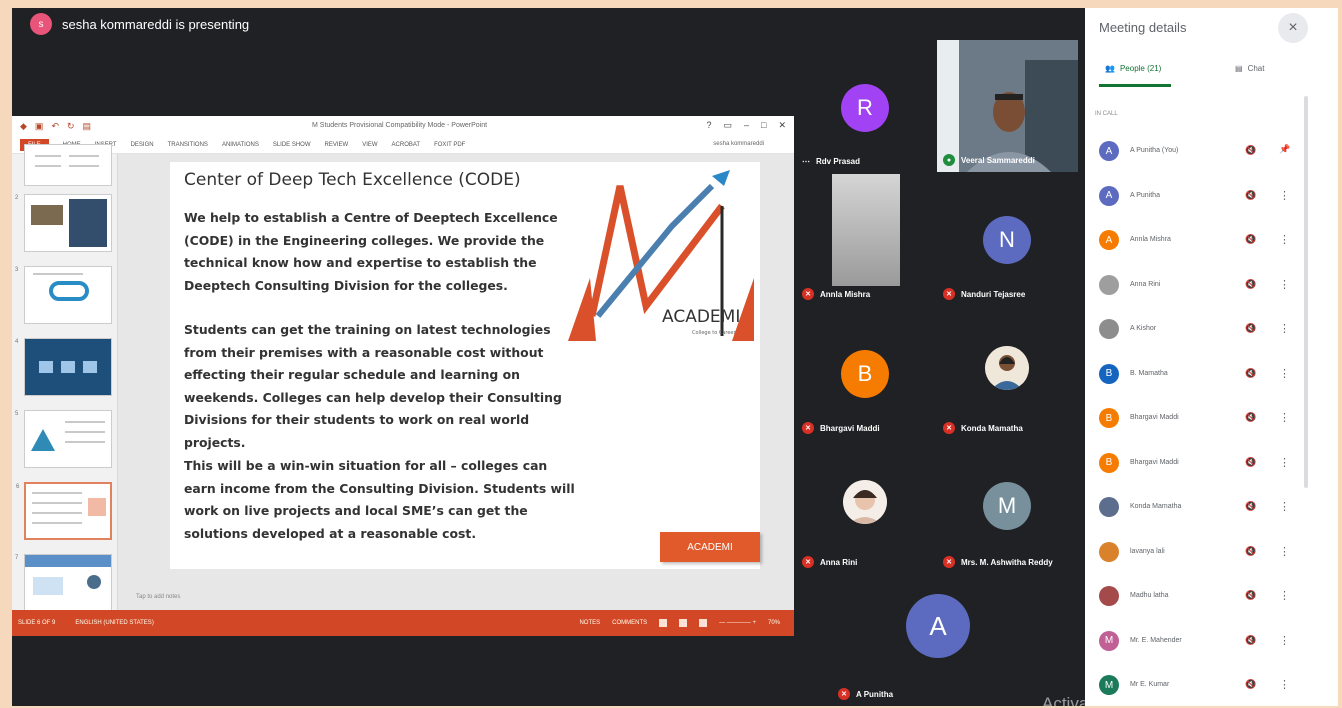  I want to click on participant-row-name: Konda Mamatha, so click(1156, 506).